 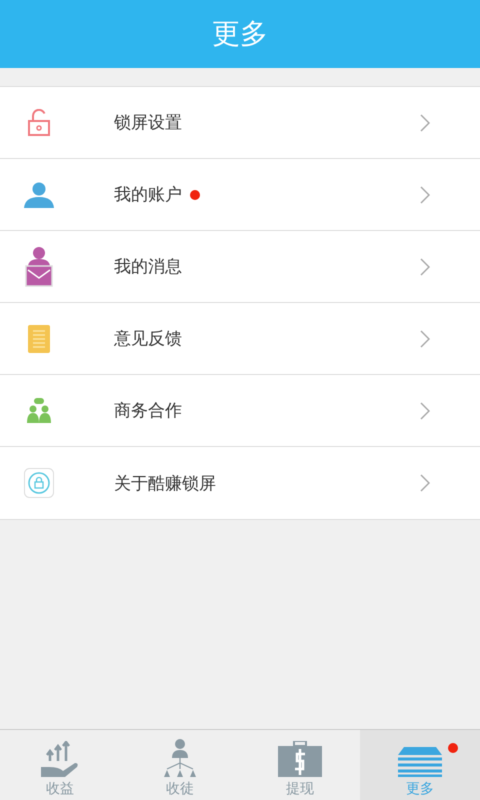 What do you see at coordinates (60, 759) in the screenshot?
I see `hand-arrows-icon` at bounding box center [60, 759].